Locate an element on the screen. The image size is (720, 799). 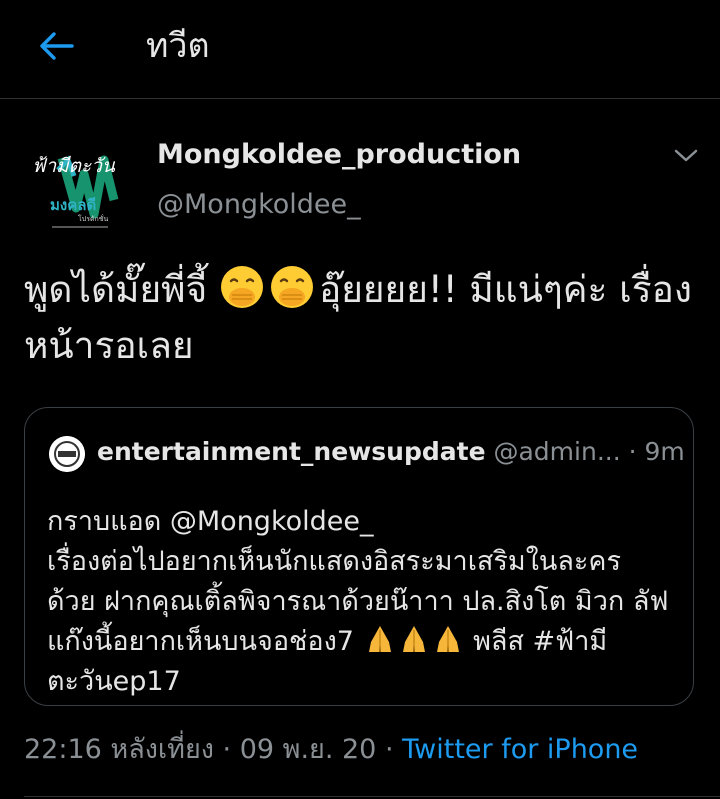
tweet-text-part1: พูดได้มั๊ยพี่จี้ is located at coordinates (121, 289).